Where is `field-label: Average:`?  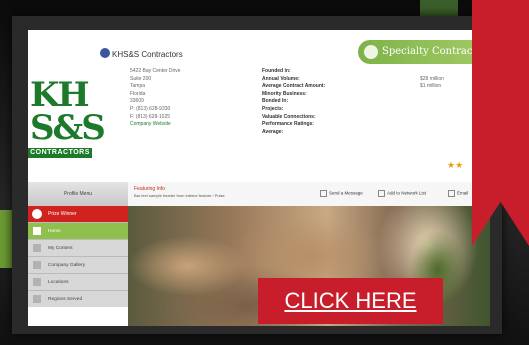
field-label: Average: is located at coordinates (273, 131).